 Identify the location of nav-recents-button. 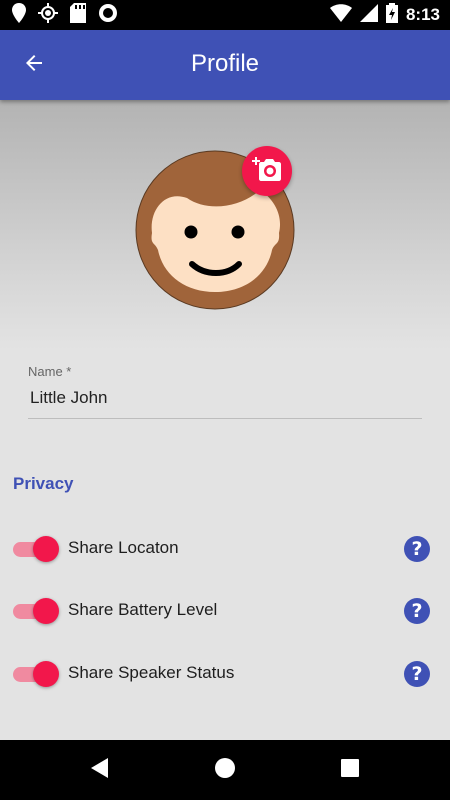
(350, 770).